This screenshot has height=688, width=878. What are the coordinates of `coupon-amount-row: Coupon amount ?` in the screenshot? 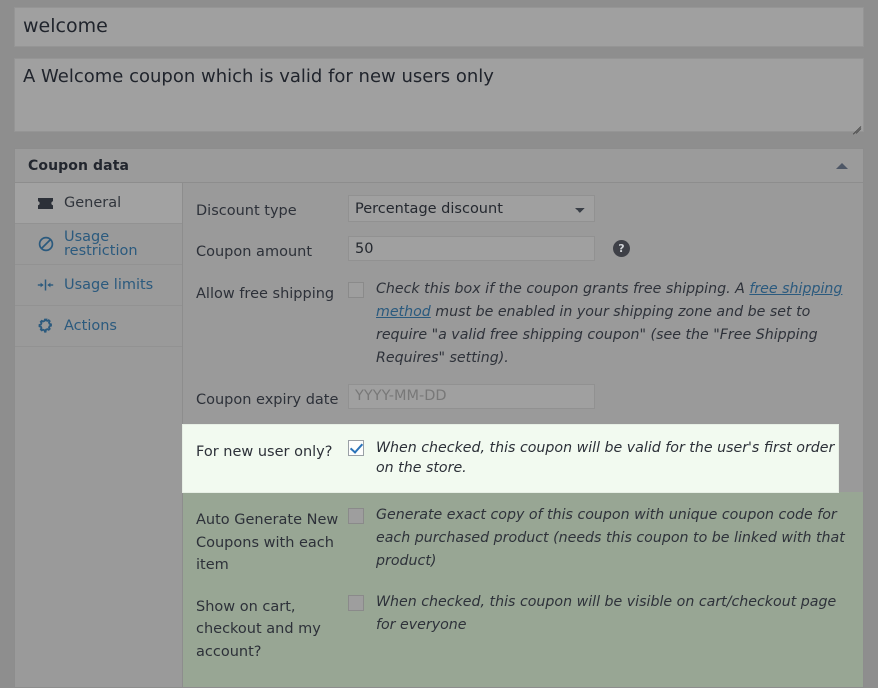 It's located at (523, 249).